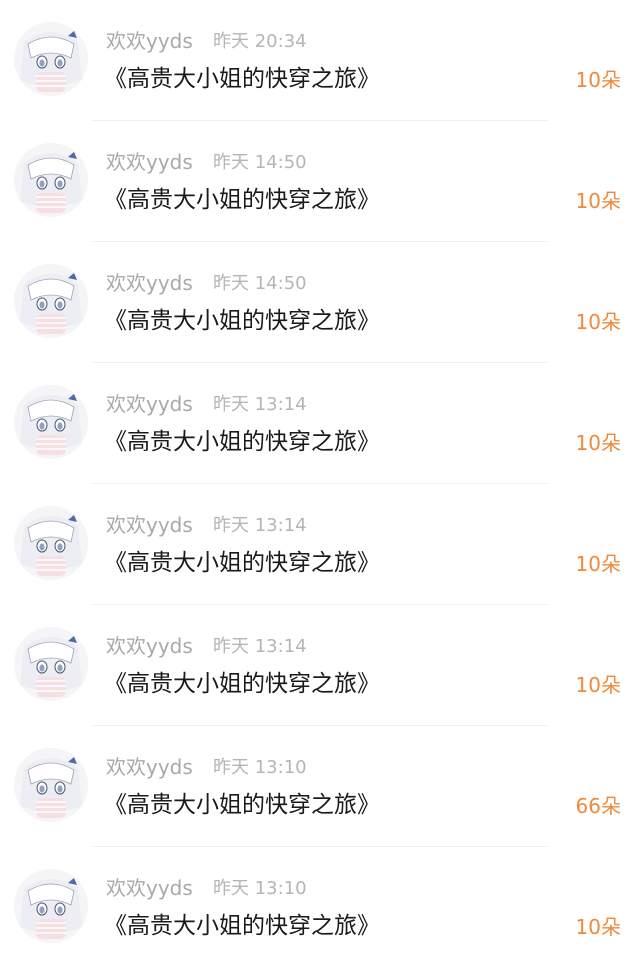 The image size is (640, 980). Describe the element at coordinates (320, 907) in the screenshot. I see `list-item: 欢欢yyds 昨天 13:10 《高贵大小姐的快穿之旅》 10朵` at that location.